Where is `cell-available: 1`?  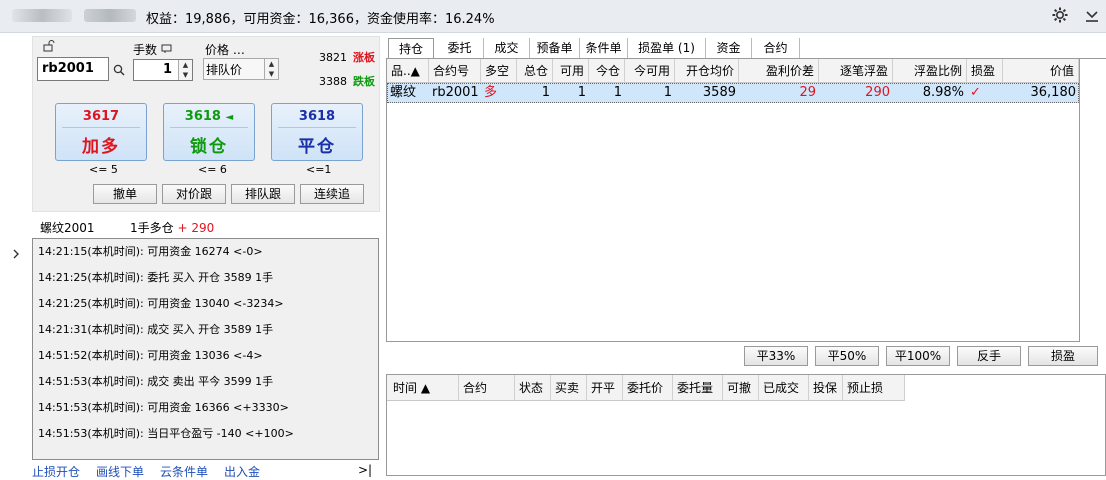 cell-available: 1 is located at coordinates (581, 92).